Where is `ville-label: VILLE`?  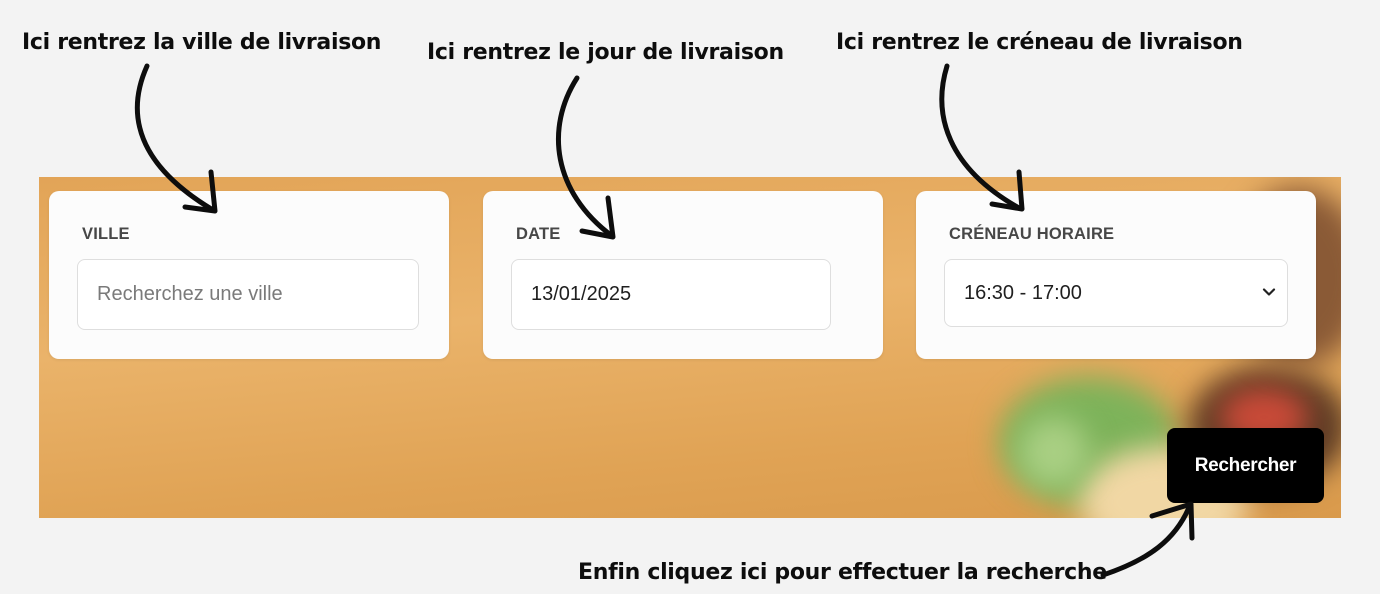
ville-label: VILLE is located at coordinates (106, 234).